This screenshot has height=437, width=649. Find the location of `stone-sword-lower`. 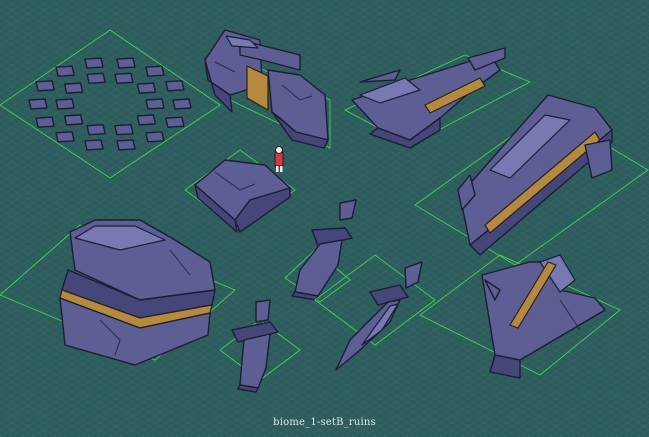

stone-sword-lower is located at coordinates (260, 346).